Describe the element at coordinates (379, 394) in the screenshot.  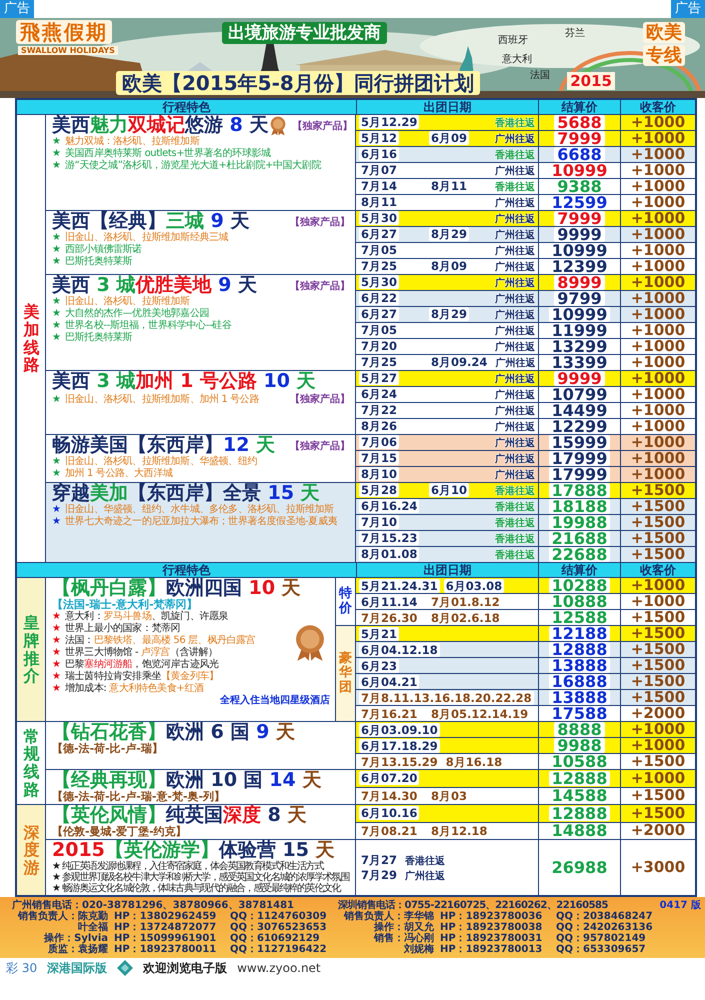
I see `departure-date: 6月24` at that location.